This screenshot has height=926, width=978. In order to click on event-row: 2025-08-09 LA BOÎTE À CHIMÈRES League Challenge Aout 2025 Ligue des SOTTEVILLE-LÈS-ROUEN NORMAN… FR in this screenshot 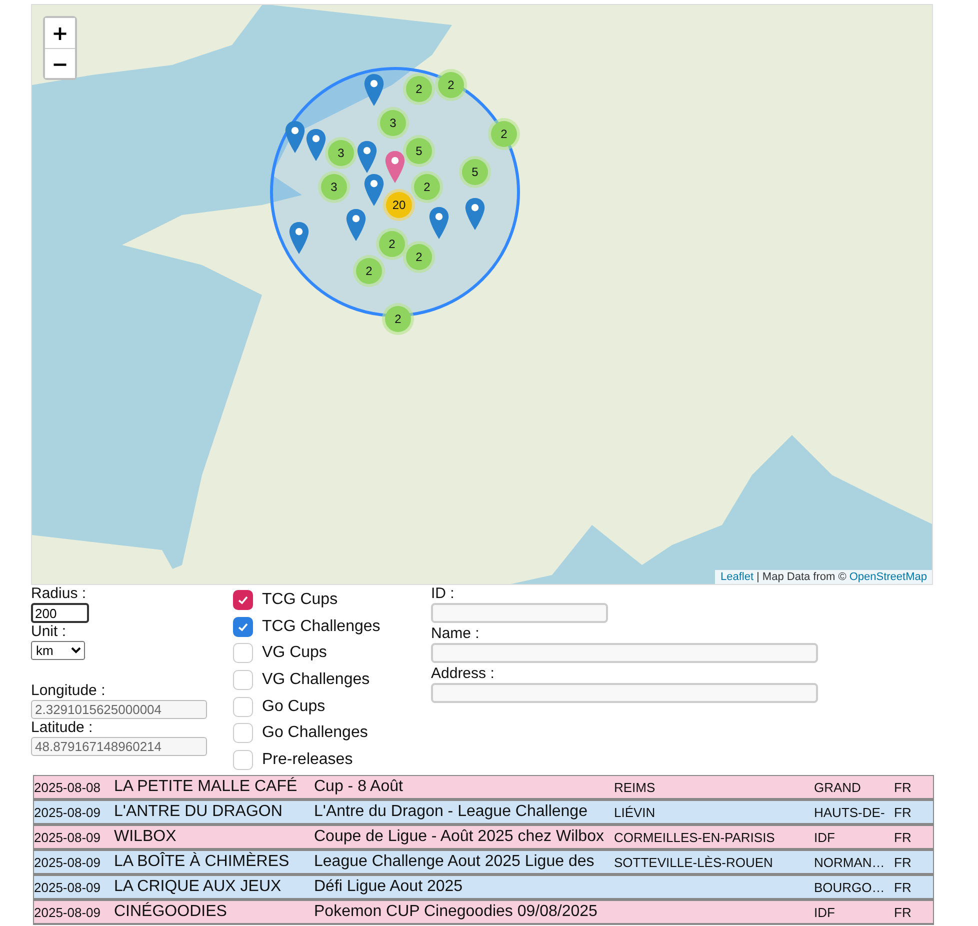, I will do `click(483, 862)`.